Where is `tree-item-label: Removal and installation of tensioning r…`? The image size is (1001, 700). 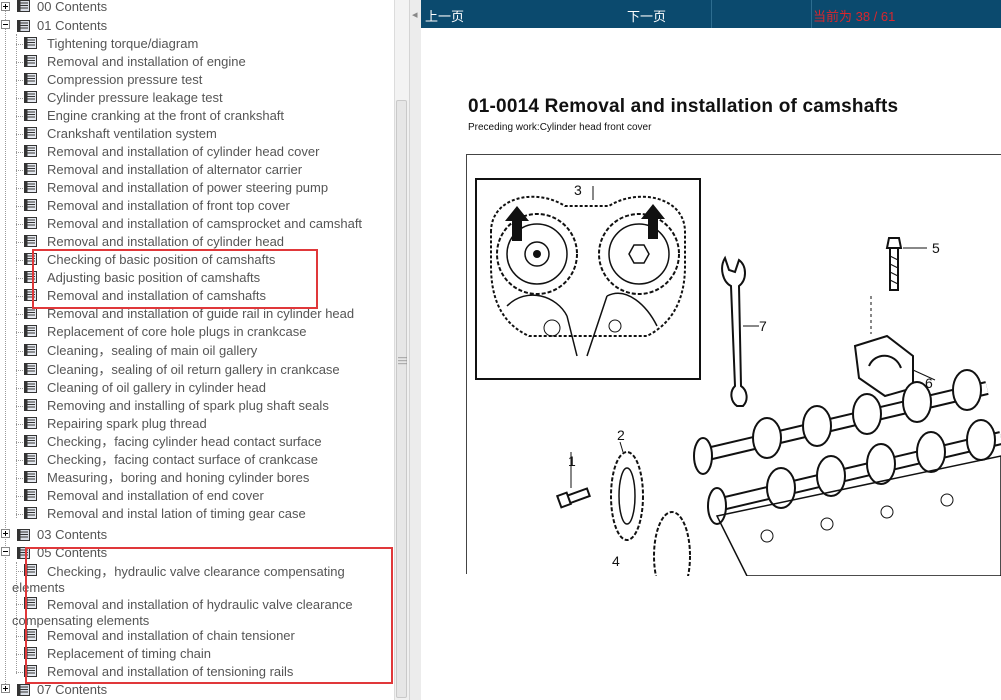
tree-item-label: Removal and installation of tensioning r… is located at coordinates (170, 672).